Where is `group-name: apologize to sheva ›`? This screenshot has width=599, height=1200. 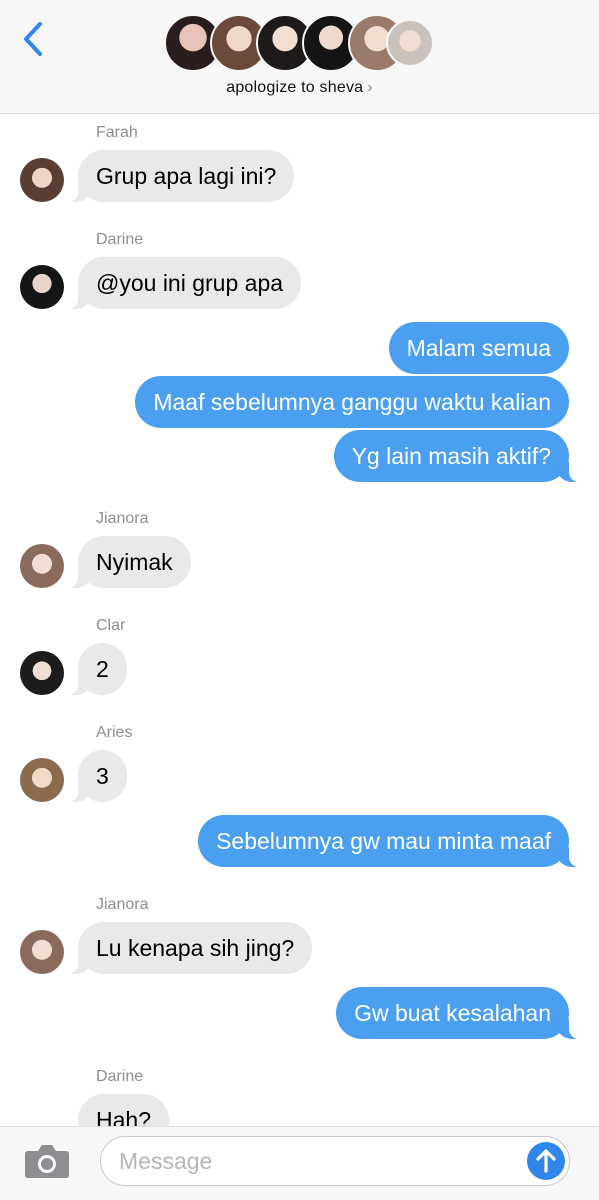
group-name: apologize to sheva › is located at coordinates (299, 88).